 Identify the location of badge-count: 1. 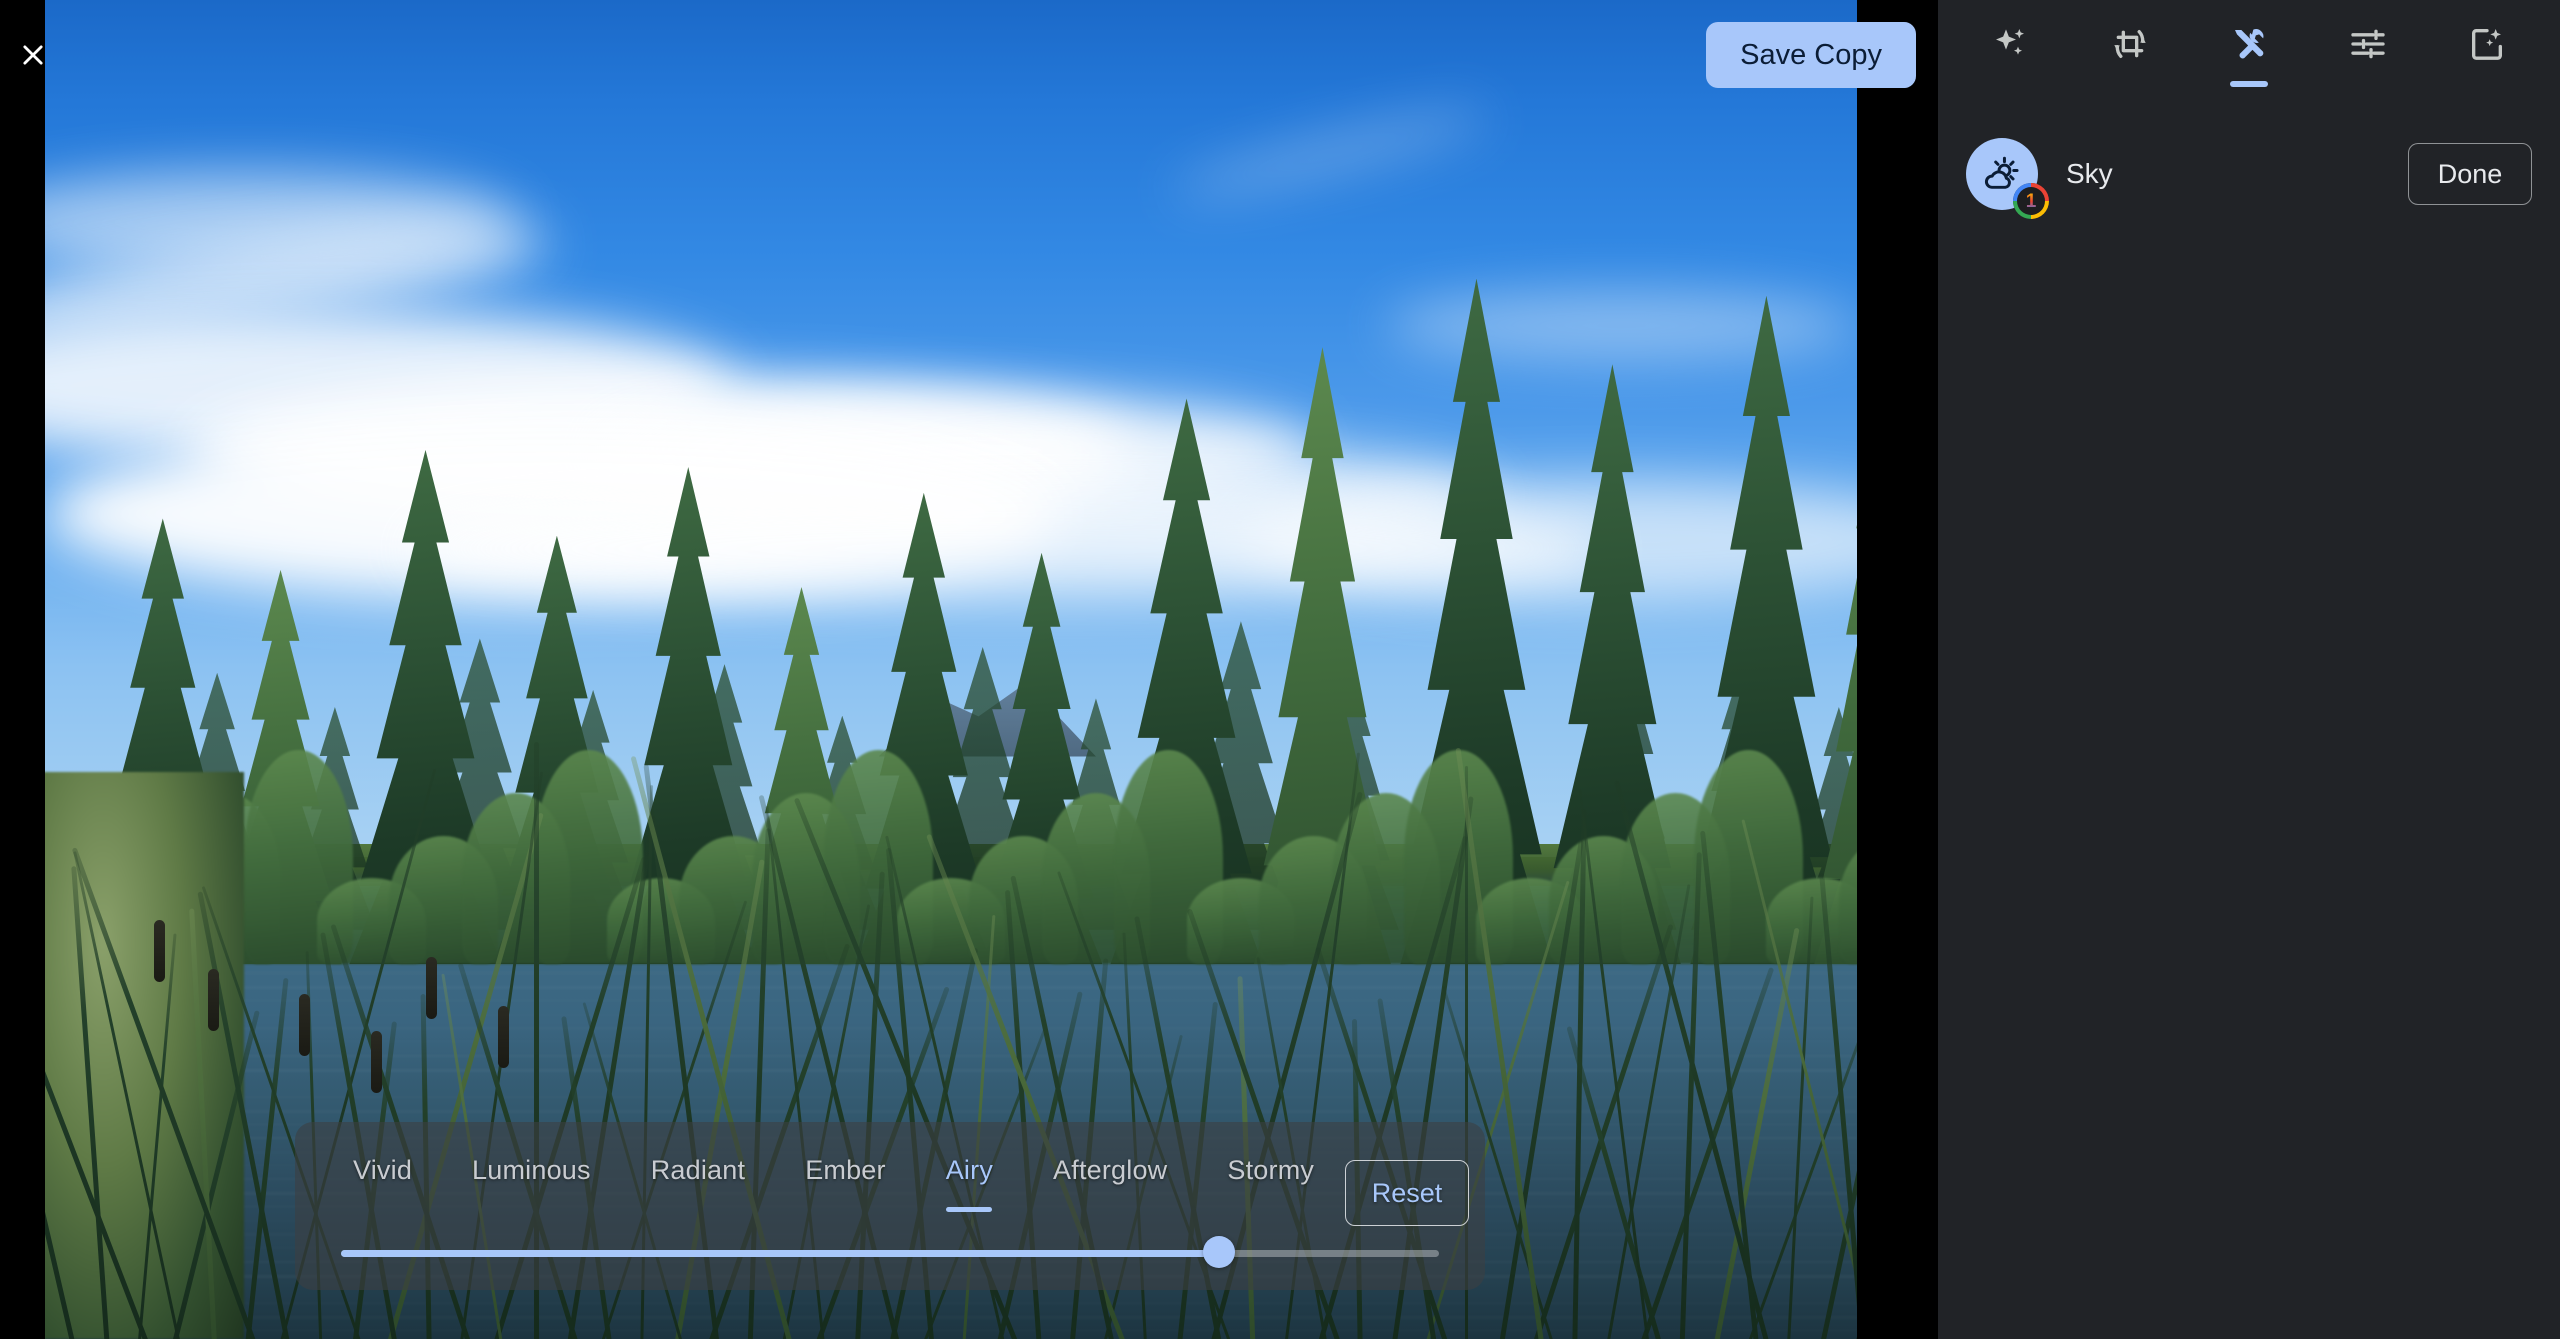
(2031, 201).